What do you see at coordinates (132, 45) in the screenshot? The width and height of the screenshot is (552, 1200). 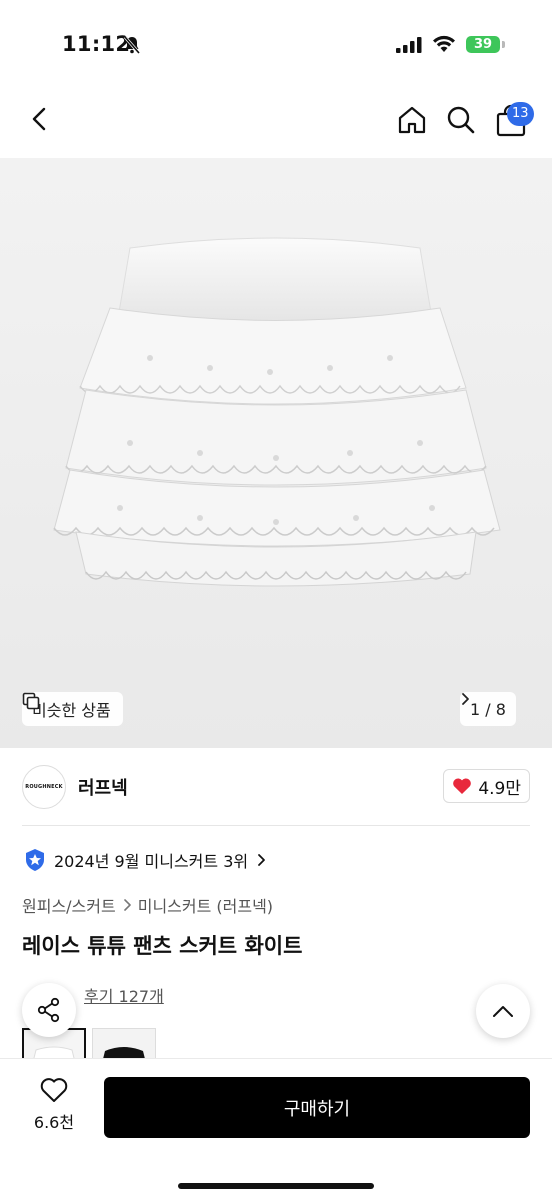 I see `silent-bell-icon` at bounding box center [132, 45].